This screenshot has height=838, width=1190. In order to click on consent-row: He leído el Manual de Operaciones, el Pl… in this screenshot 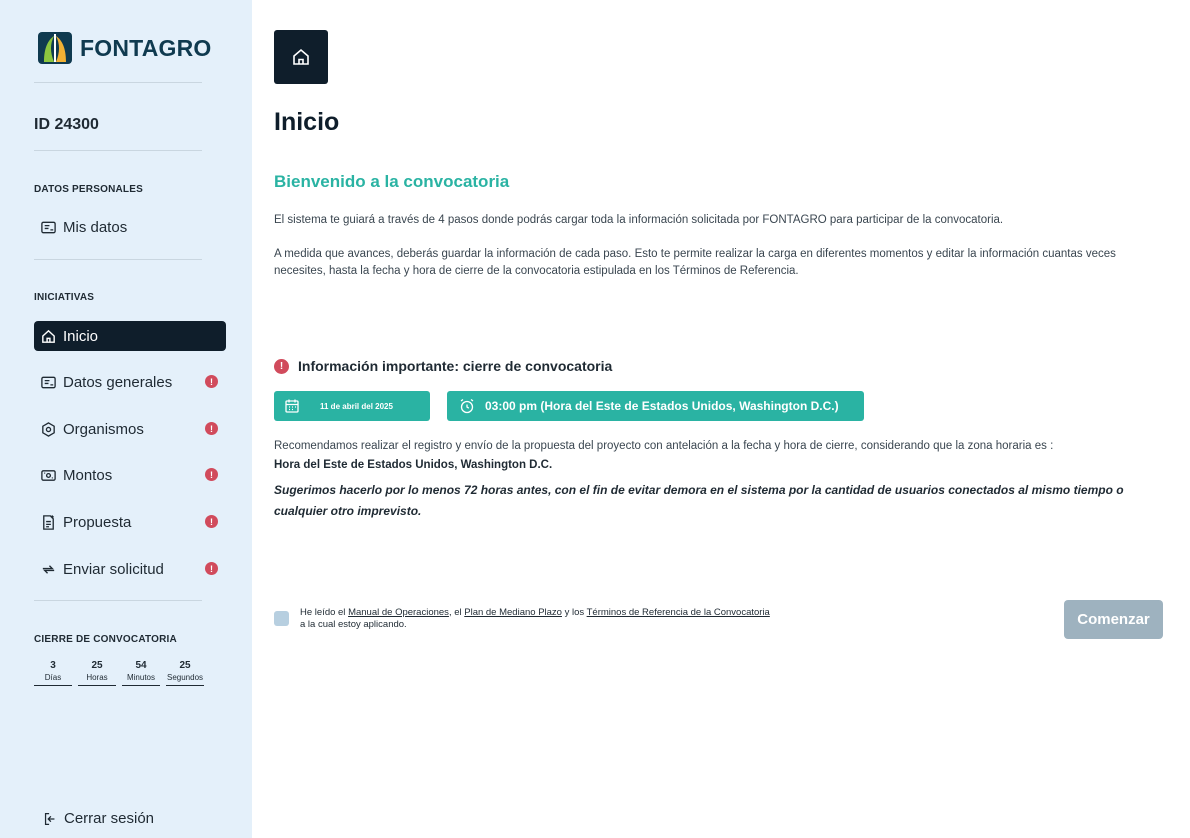, I will do `click(522, 619)`.